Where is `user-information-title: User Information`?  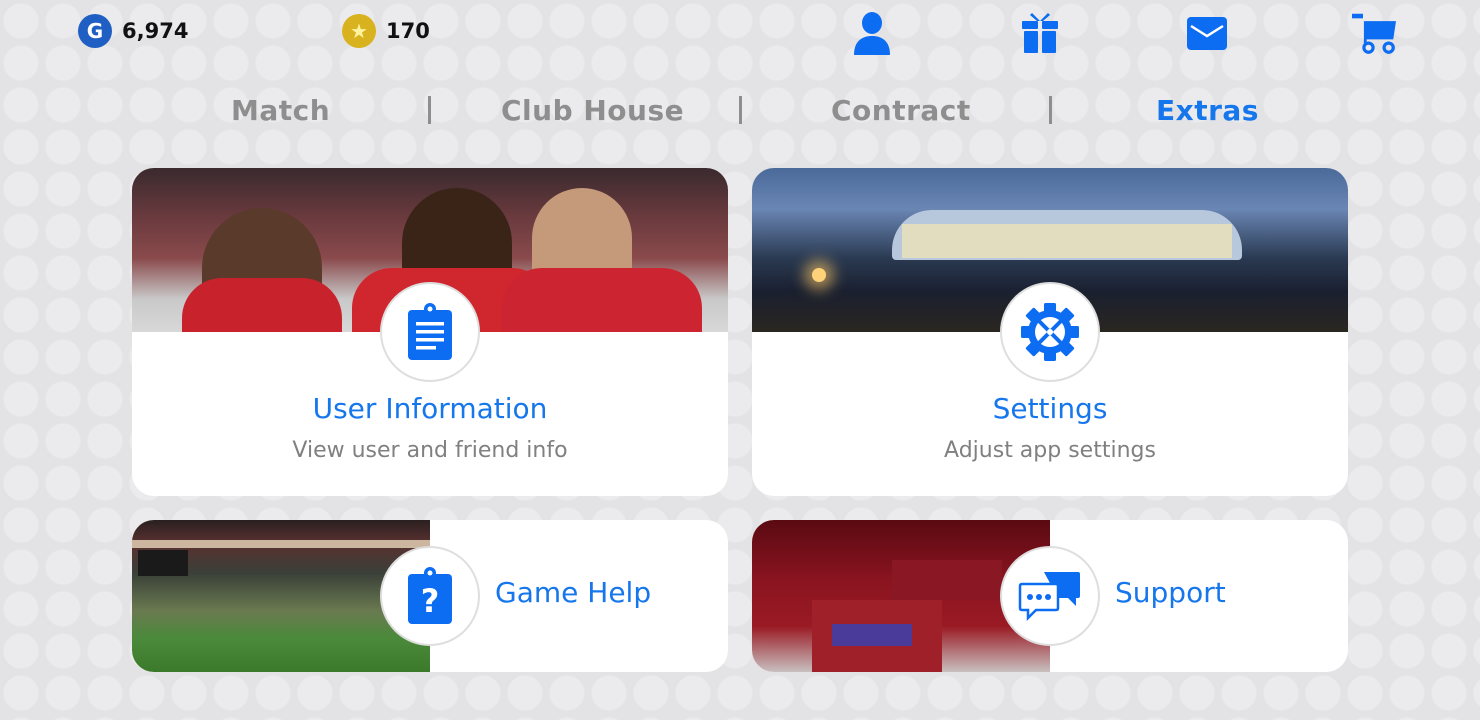 user-information-title: User Information is located at coordinates (430, 408).